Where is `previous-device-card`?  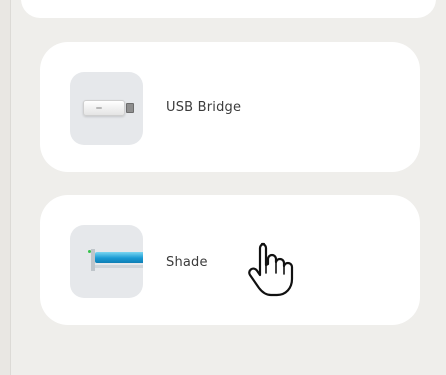
previous-device-card is located at coordinates (228, 9).